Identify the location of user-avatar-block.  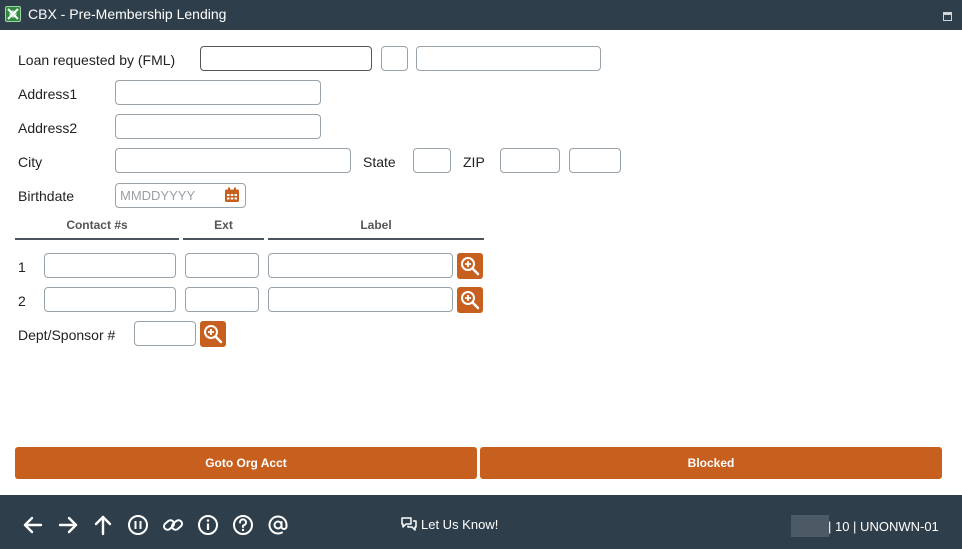
(810, 526).